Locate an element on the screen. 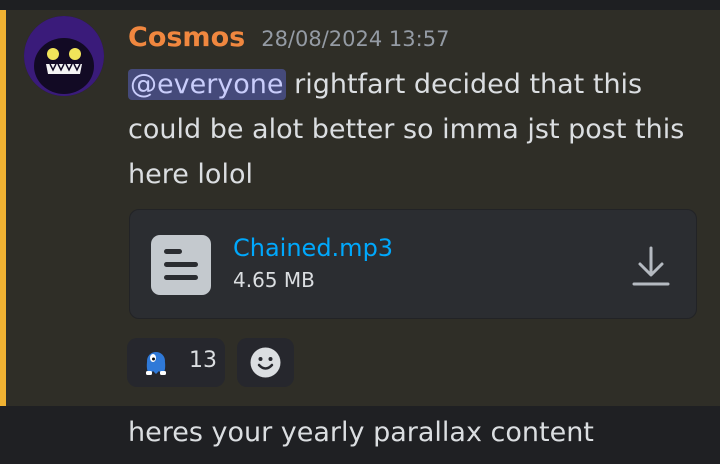  message-header: Cosmos 28/08/2024 13:57 is located at coordinates (288, 40).